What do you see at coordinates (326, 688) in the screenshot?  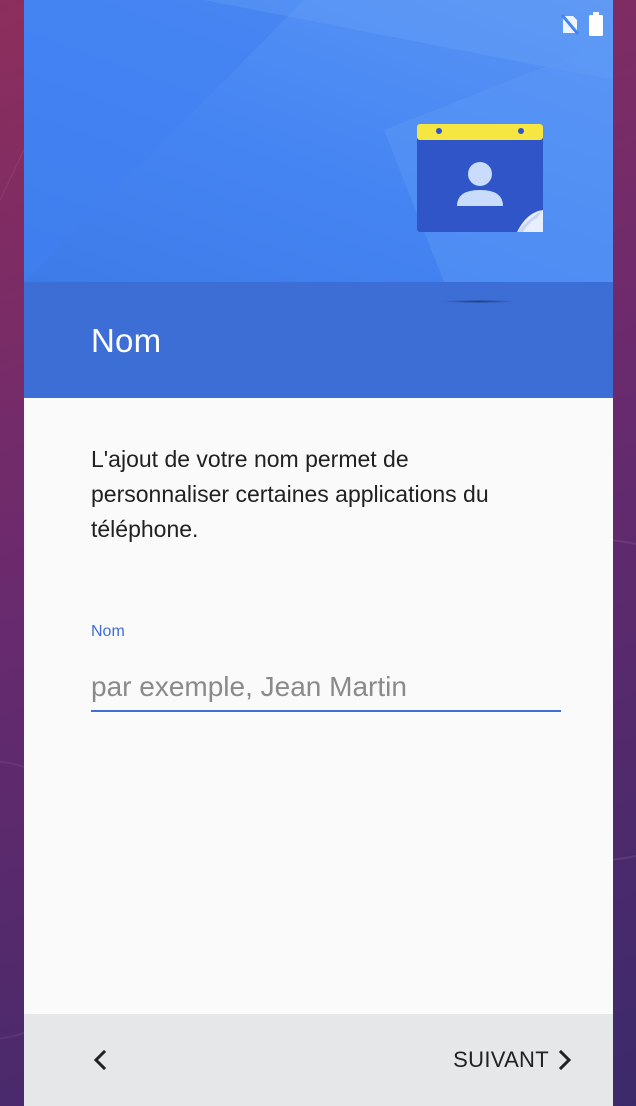 I see `name-input` at bounding box center [326, 688].